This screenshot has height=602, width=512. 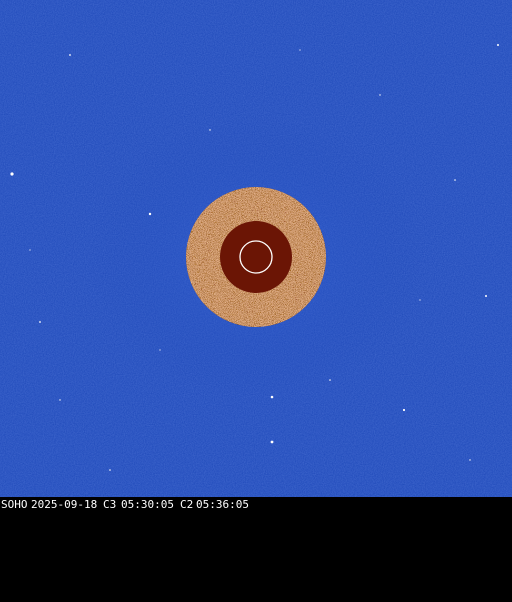 What do you see at coordinates (222, 504) in the screenshot?
I see `c2-time: 05:36:05` at bounding box center [222, 504].